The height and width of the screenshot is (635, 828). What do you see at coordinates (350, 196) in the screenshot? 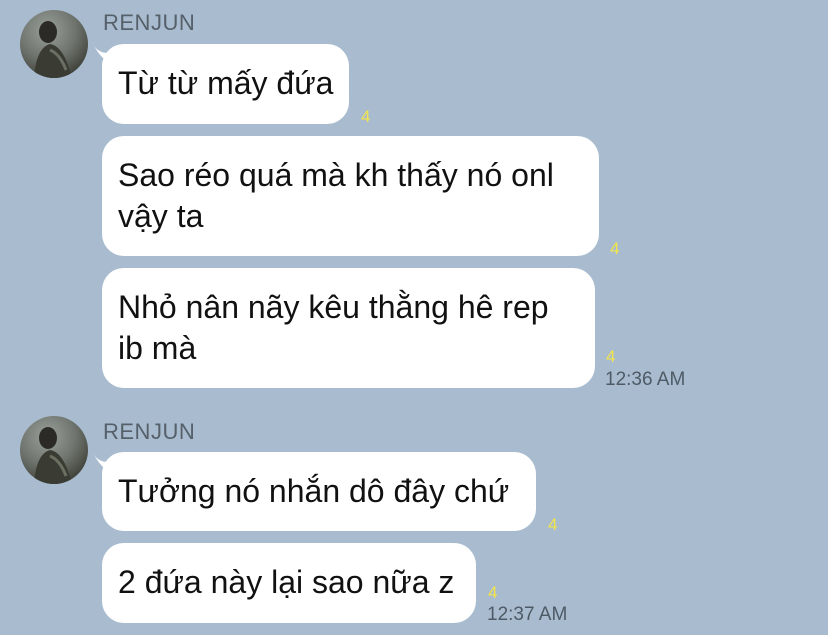
I see `message-bubble: Sao réo quá mà kh thấy nó onl vậy ta` at bounding box center [350, 196].